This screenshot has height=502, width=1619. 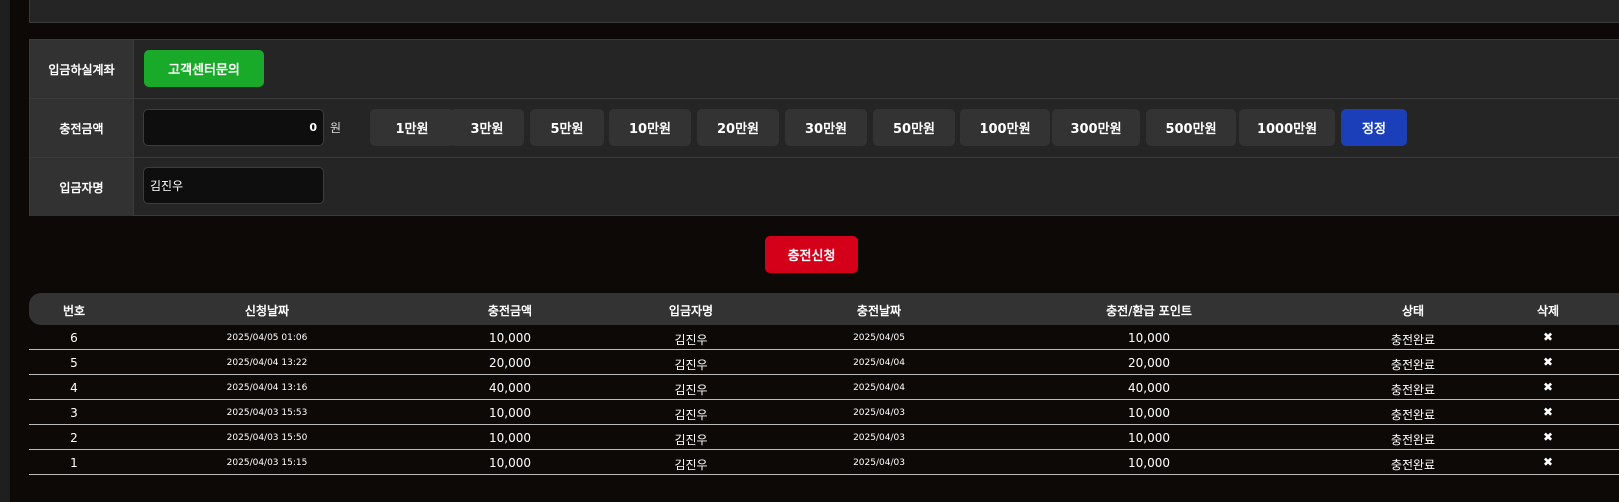 What do you see at coordinates (5, 251) in the screenshot?
I see `left-rail` at bounding box center [5, 251].